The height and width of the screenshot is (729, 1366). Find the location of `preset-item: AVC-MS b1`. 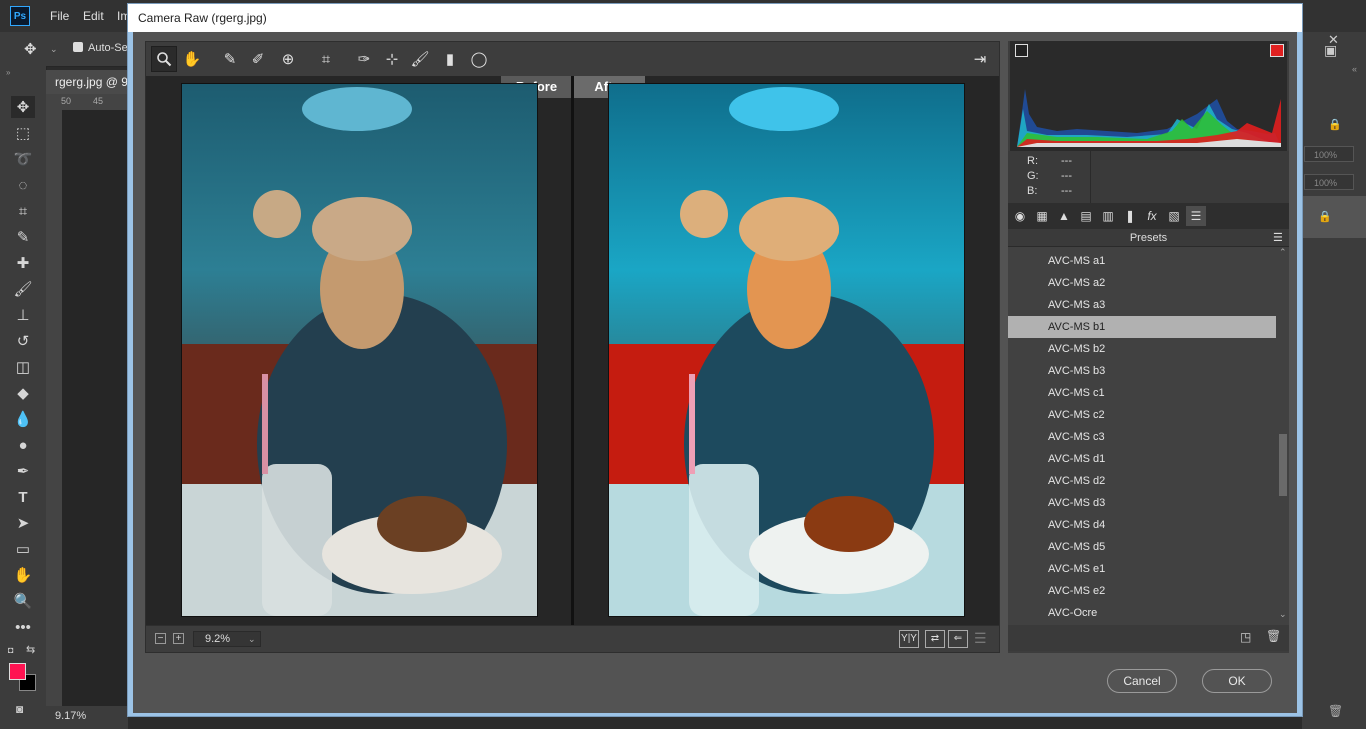

preset-item: AVC-MS b1 is located at coordinates (1142, 327).